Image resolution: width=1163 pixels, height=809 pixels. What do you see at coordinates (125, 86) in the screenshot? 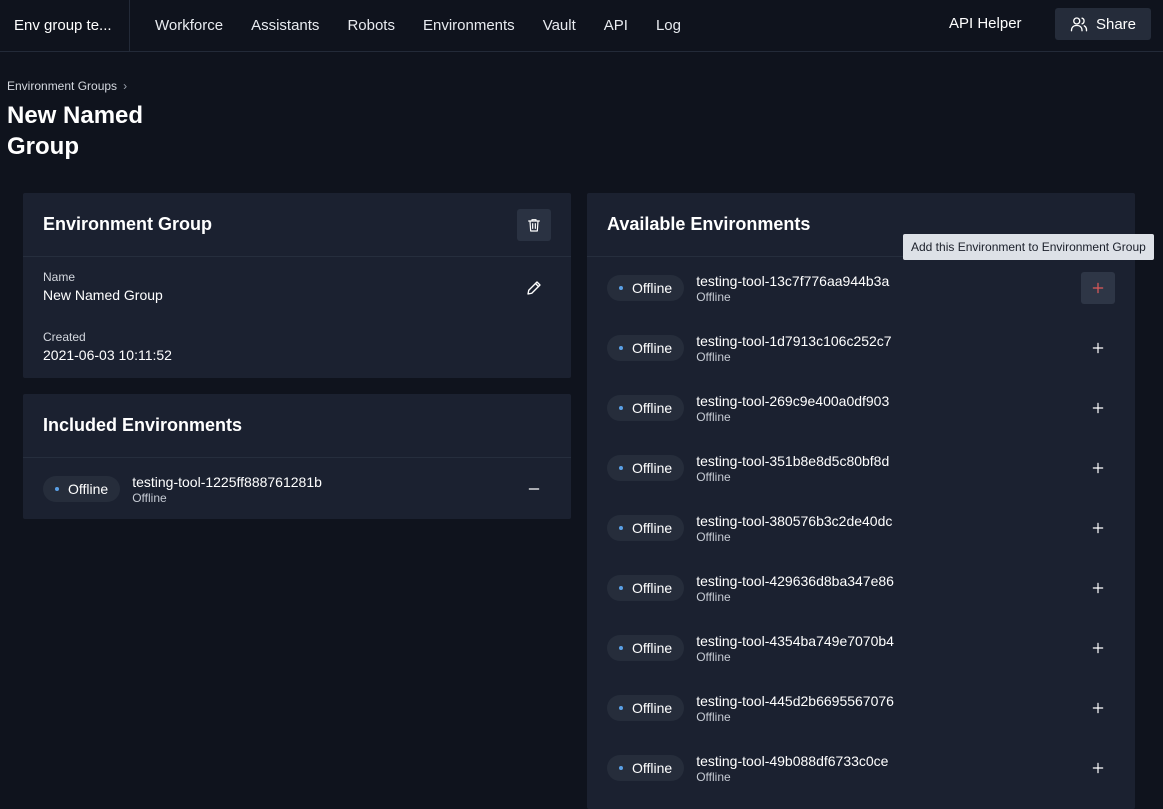
I see `chevron-right-icon: ›` at bounding box center [125, 86].